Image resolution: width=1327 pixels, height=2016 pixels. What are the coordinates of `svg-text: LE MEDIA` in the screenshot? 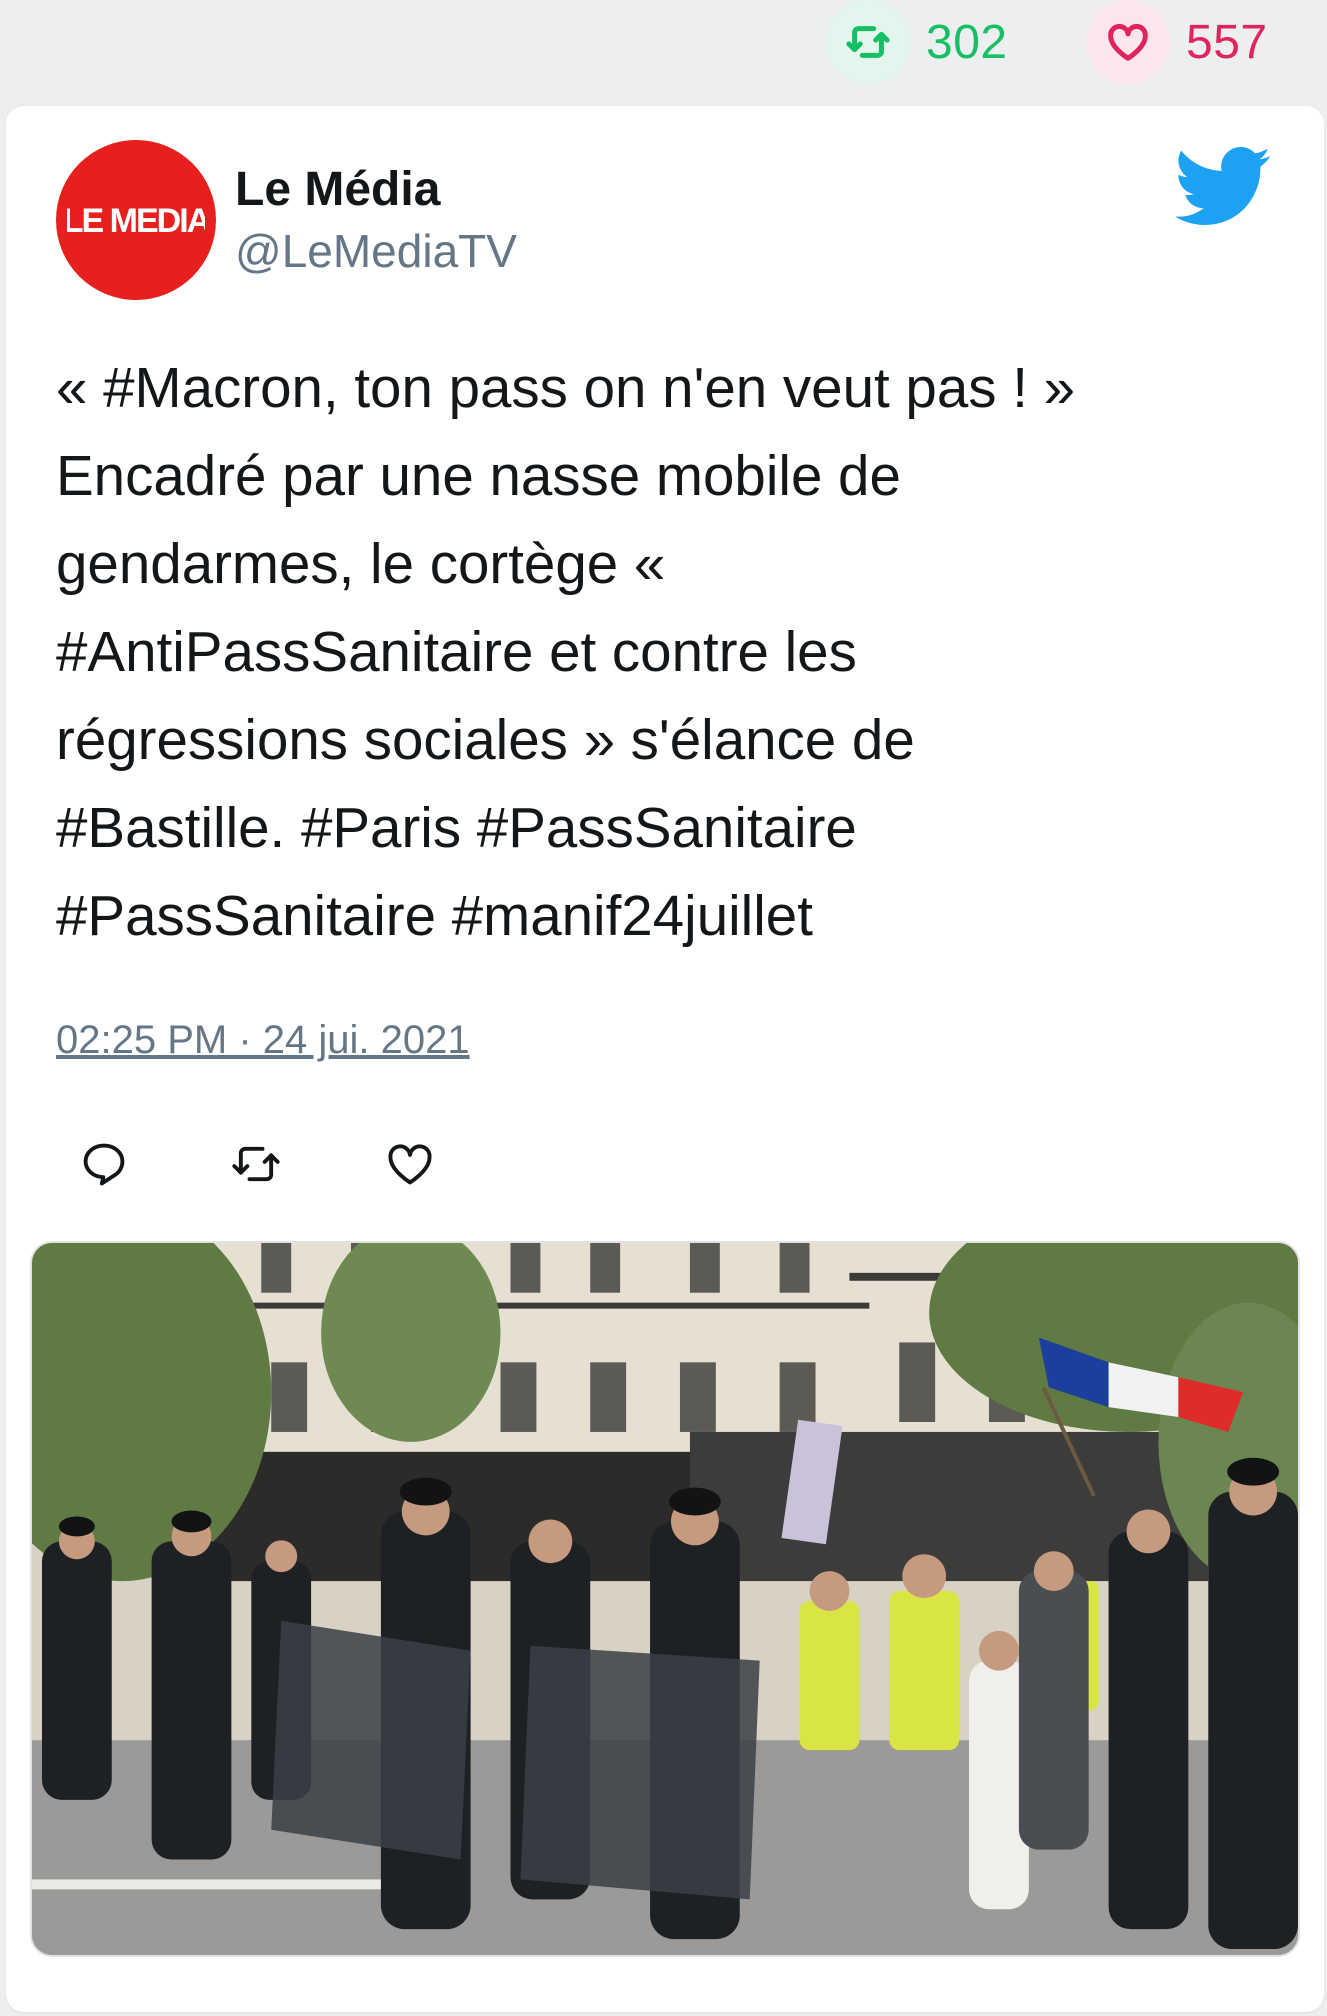 It's located at (136, 221).